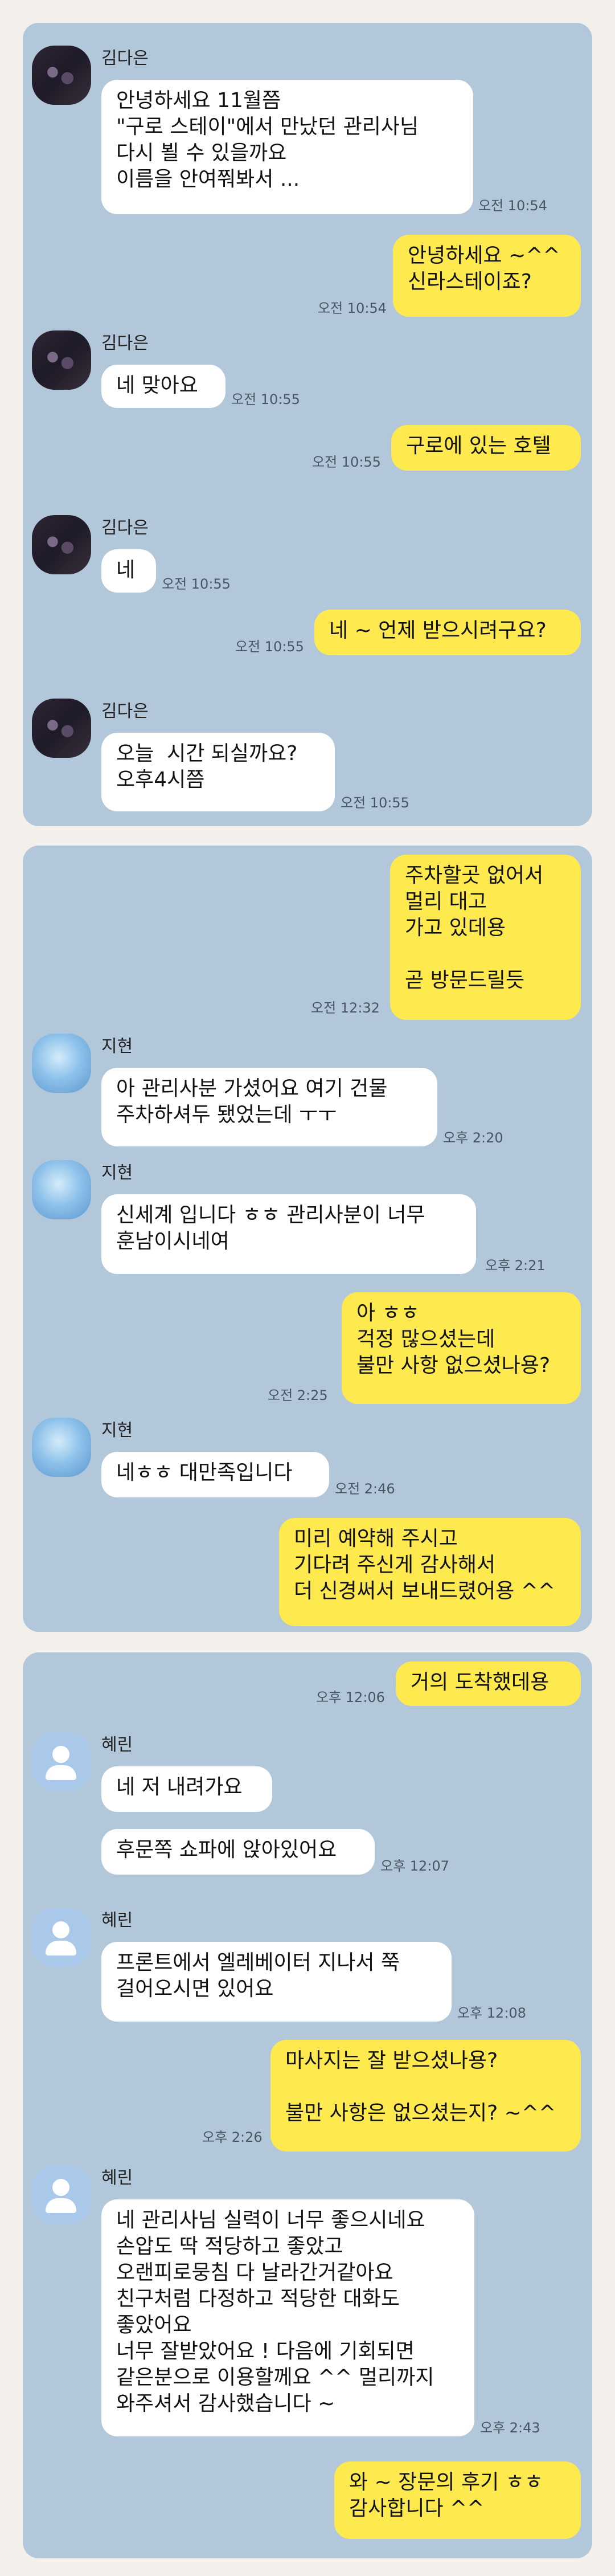  What do you see at coordinates (457, 2500) in the screenshot?
I see `message-bubble-sent: 와 ~ 장문의 후기 ㅎㅎ 감사합니다 ^^` at bounding box center [457, 2500].